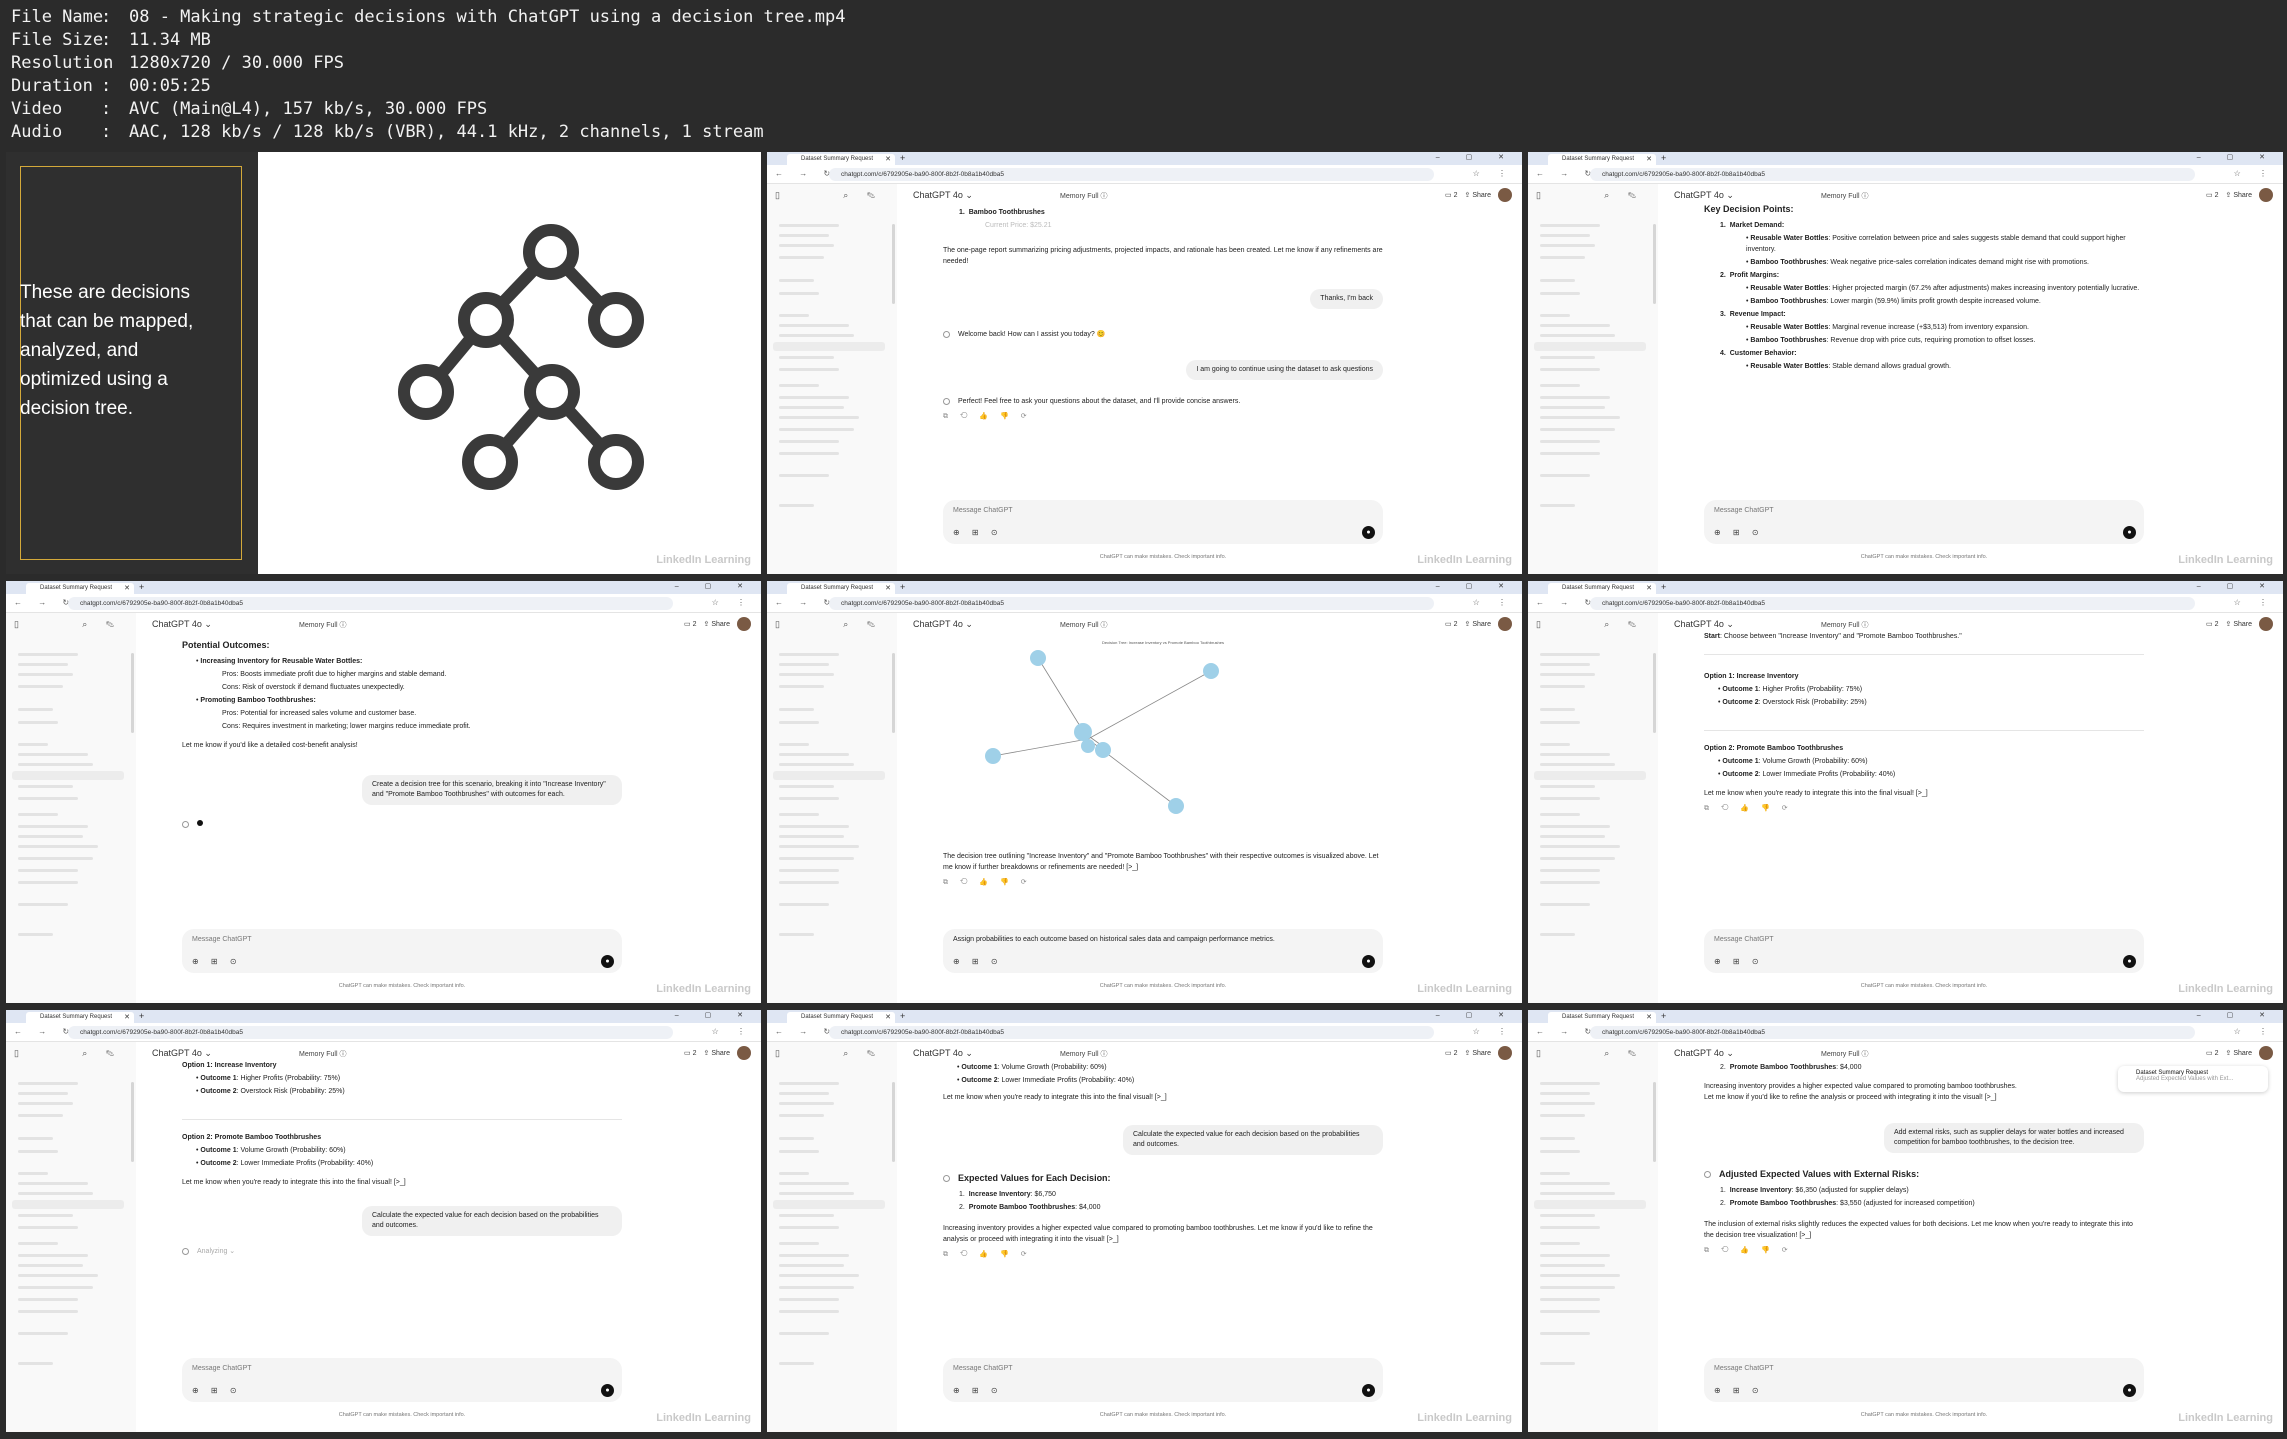 This screenshot has width=2287, height=1439. What do you see at coordinates (715, 1015) in the screenshot?
I see `window-controls: – ▢ ✕` at bounding box center [715, 1015].